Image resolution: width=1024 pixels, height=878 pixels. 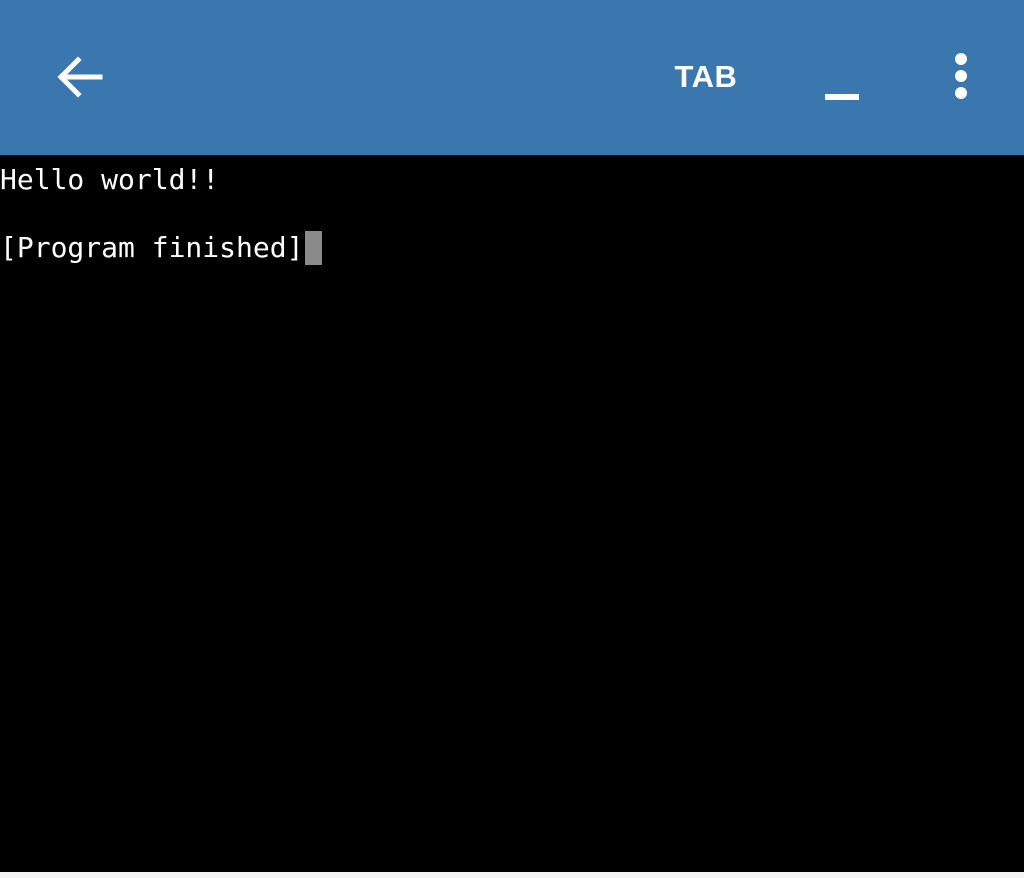 I want to click on terminal-cursor, so click(x=314, y=248).